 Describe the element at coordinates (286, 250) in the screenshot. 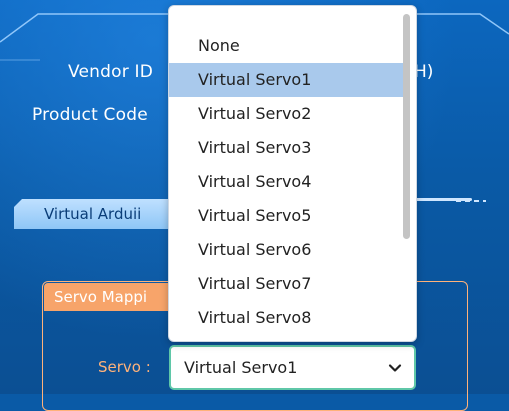

I see `dropdown-option: Virtual Servo6` at that location.